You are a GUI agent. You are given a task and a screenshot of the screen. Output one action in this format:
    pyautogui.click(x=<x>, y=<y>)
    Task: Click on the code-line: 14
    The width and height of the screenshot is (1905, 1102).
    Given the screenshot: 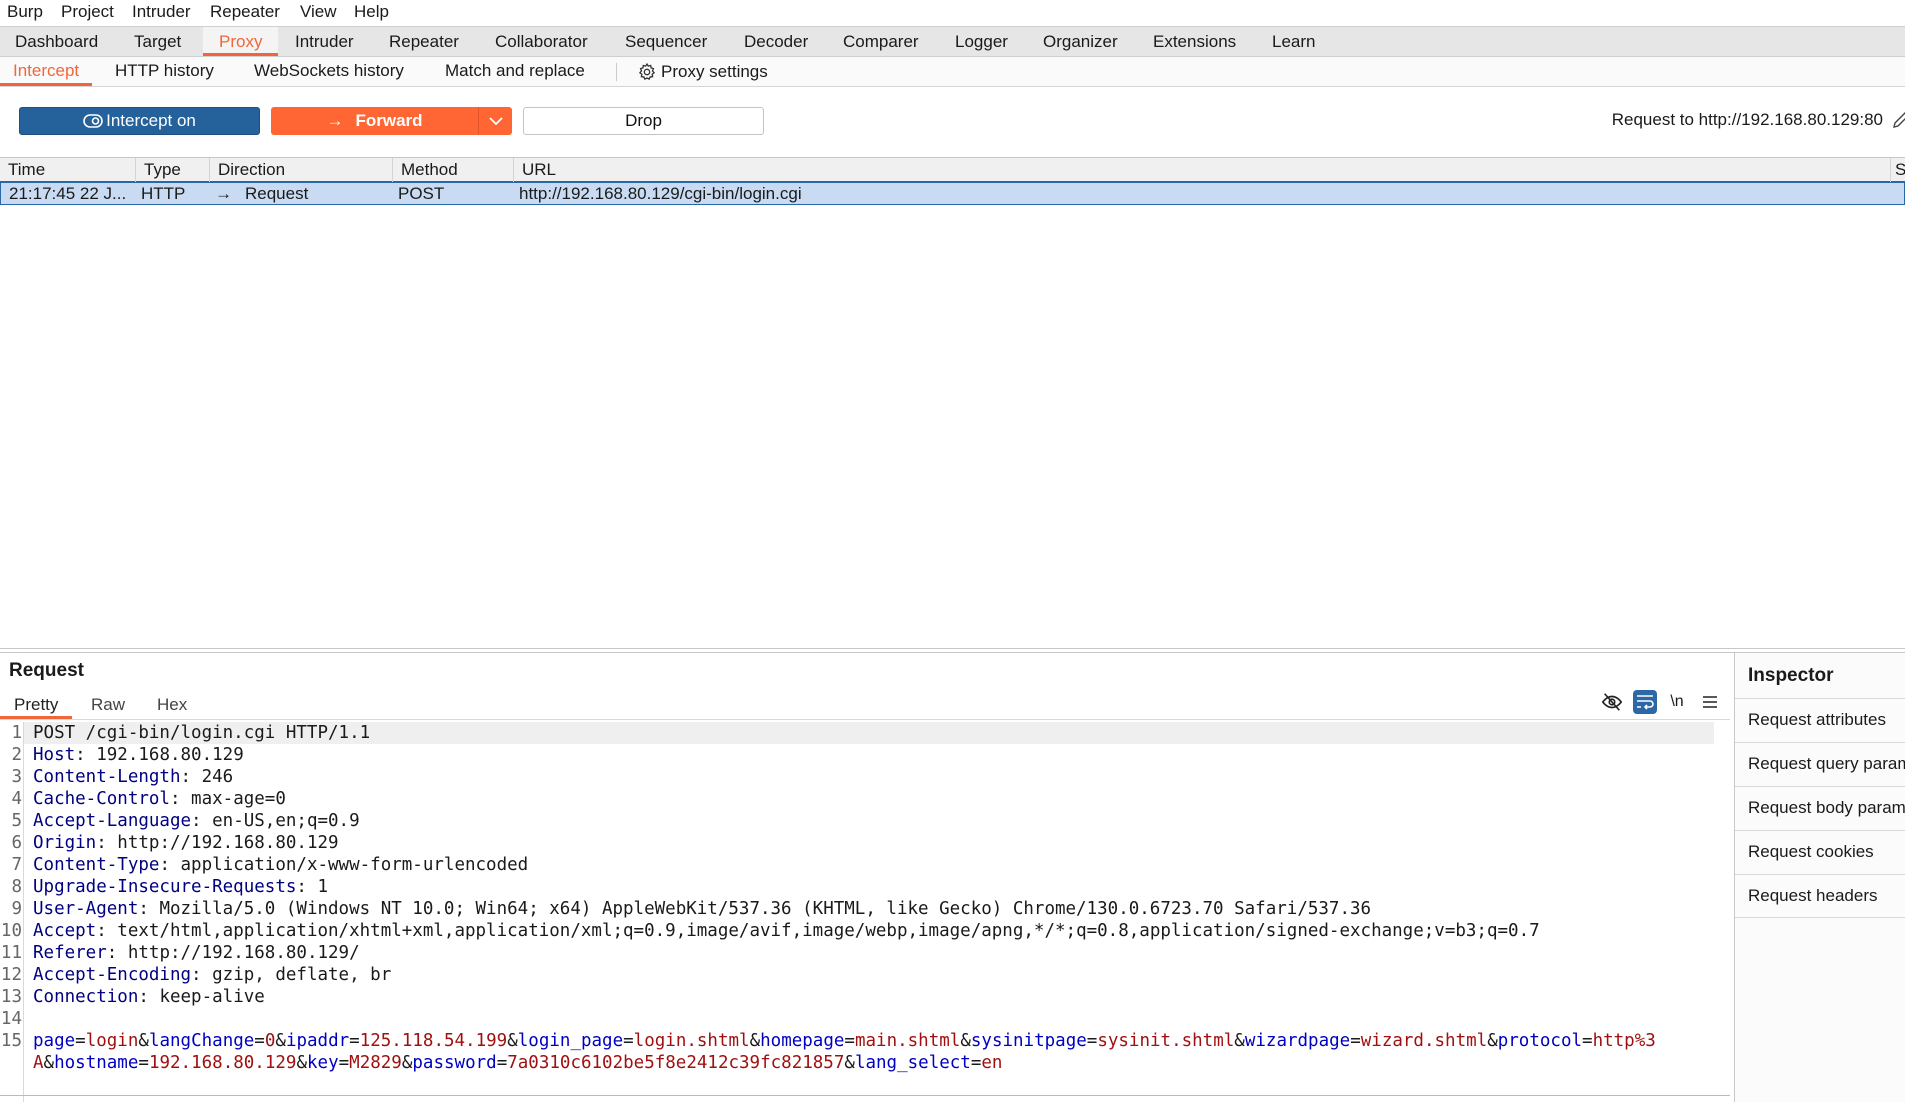 What is the action you would take?
    pyautogui.click(x=862, y=1019)
    